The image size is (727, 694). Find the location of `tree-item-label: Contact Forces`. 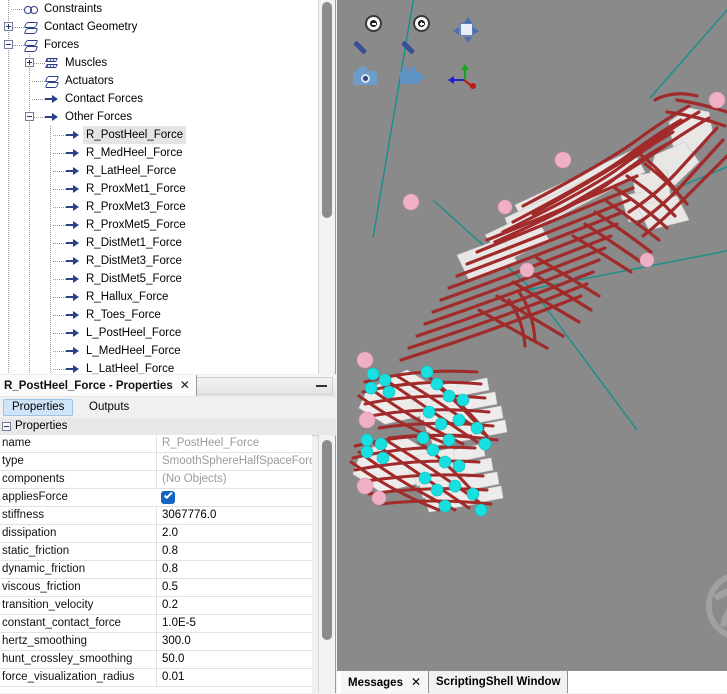

tree-item-label: Contact Forces is located at coordinates (104, 99).